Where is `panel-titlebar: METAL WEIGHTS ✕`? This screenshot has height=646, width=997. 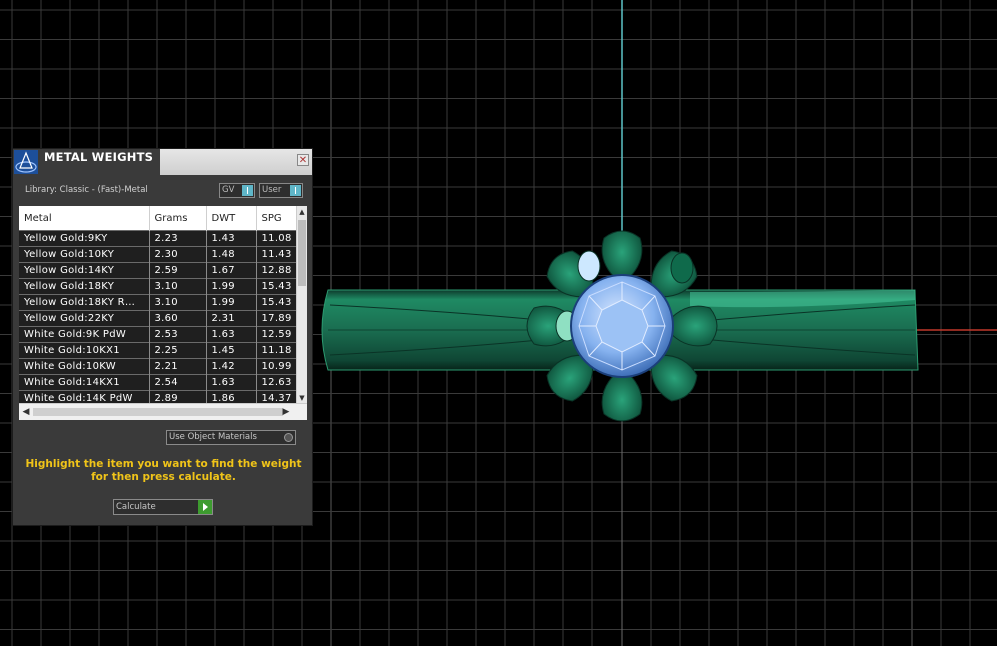 panel-titlebar: METAL WEIGHTS ✕ is located at coordinates (162, 162).